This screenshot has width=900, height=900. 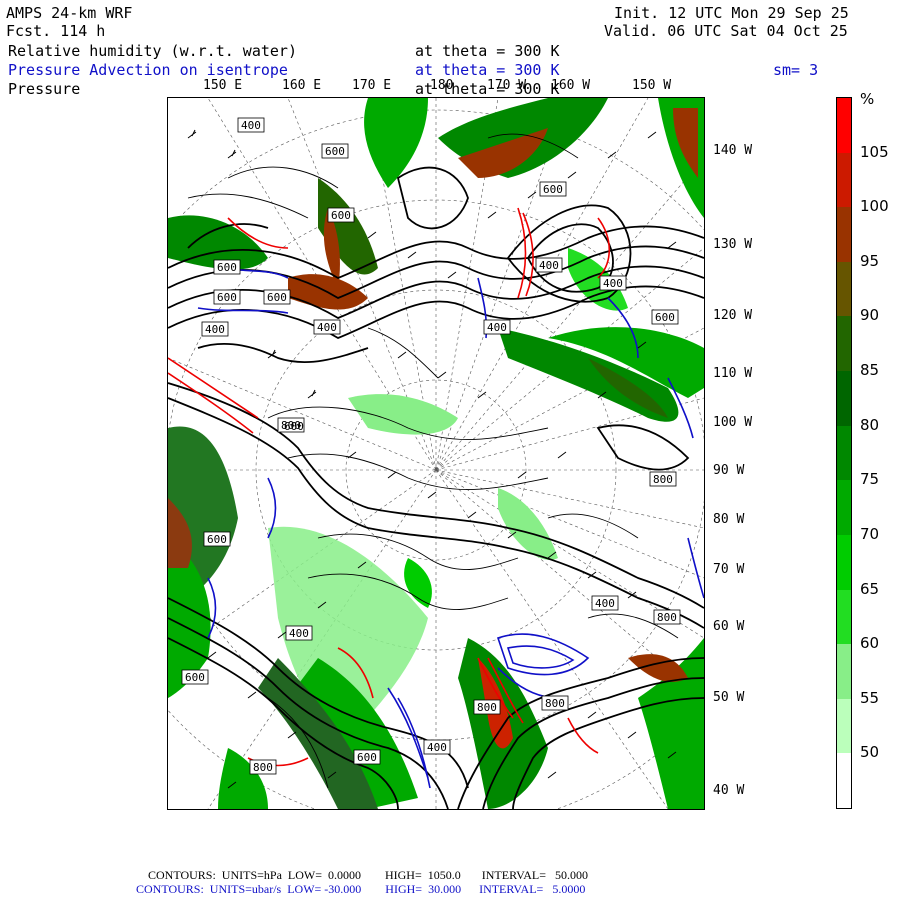 What do you see at coordinates (870, 370) in the screenshot?
I see `colorbar-tick-label: 85` at bounding box center [870, 370].